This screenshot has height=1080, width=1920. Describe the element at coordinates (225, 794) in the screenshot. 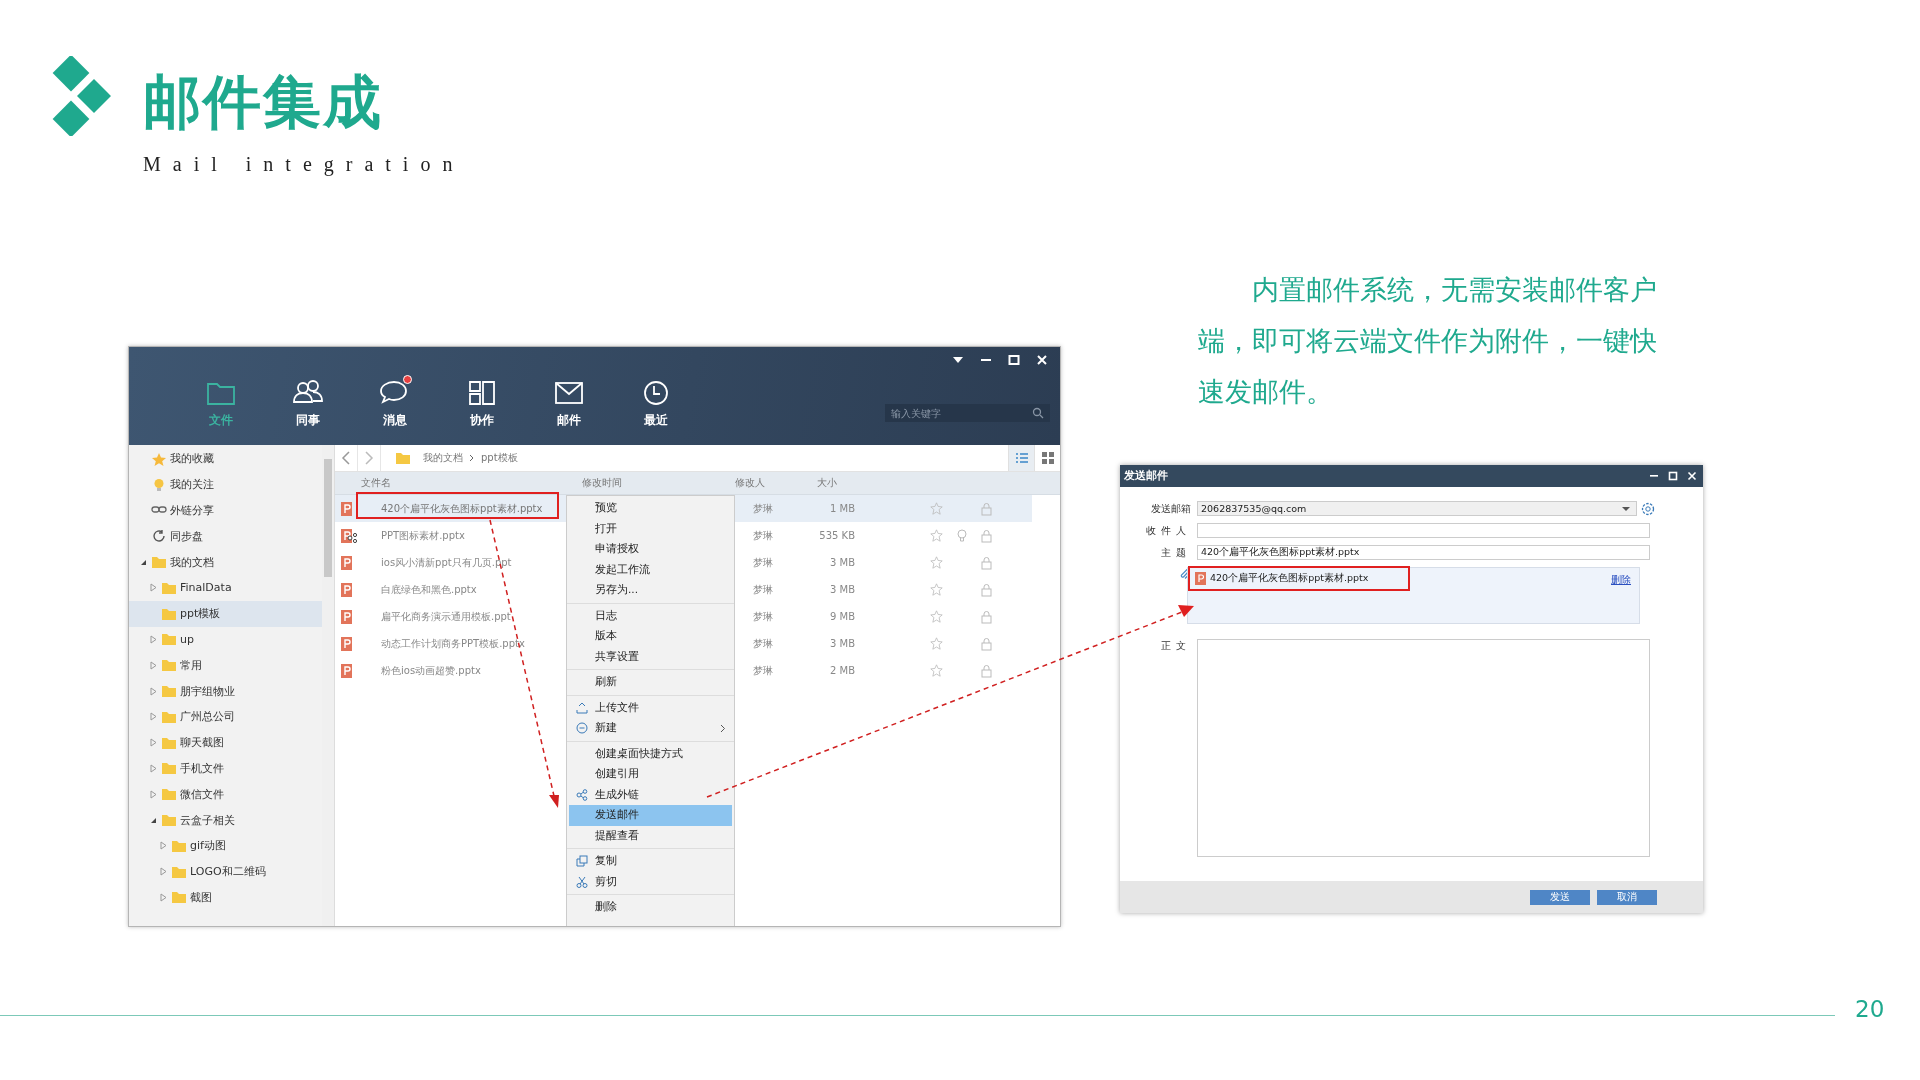

I see `tree-item: 微信文件` at that location.